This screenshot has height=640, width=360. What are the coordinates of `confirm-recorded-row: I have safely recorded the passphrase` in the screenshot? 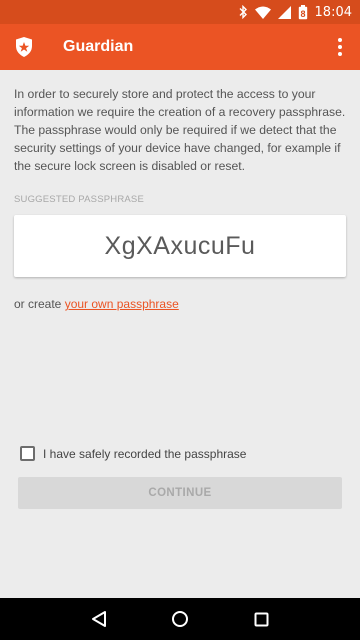 It's located at (133, 453).